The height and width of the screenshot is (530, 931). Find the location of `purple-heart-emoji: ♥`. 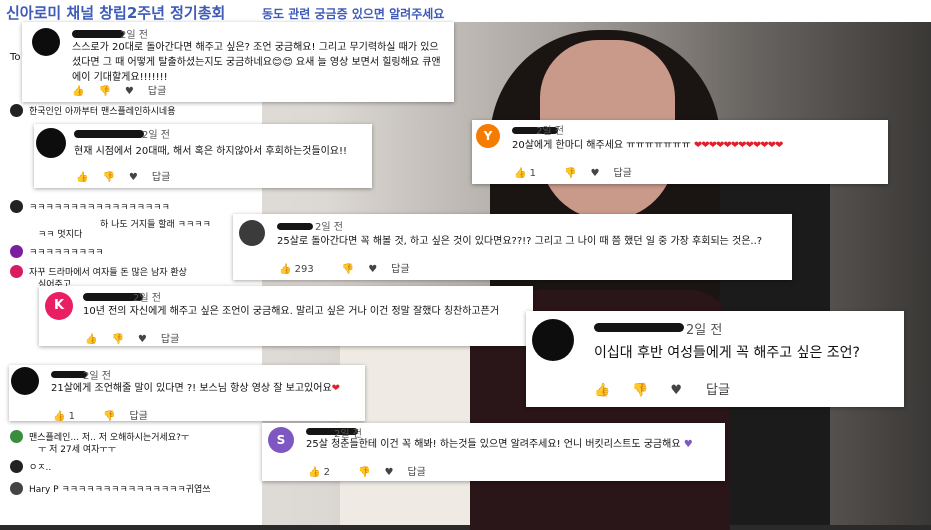

purple-heart-emoji: ♥ is located at coordinates (688, 444).